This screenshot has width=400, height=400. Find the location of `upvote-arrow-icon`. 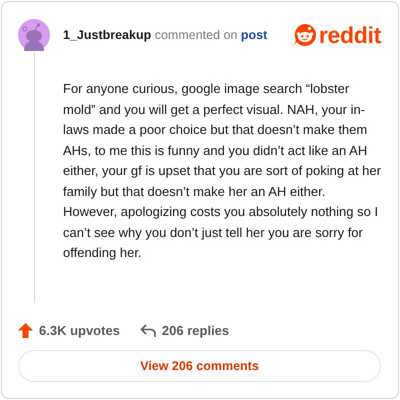

upvote-arrow-icon is located at coordinates (25, 330).